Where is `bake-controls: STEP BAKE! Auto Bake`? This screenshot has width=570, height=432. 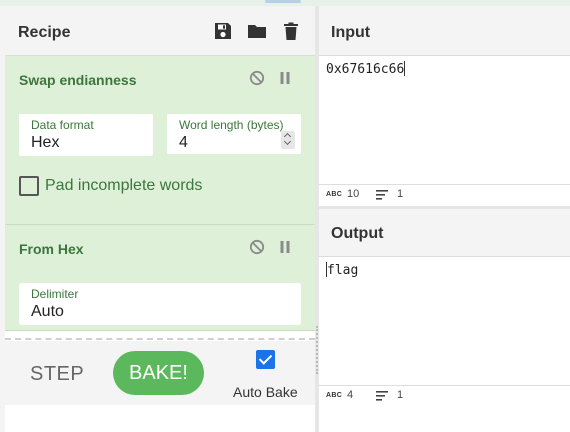
bake-controls: STEP BAKE! Auto Bake is located at coordinates (160, 373).